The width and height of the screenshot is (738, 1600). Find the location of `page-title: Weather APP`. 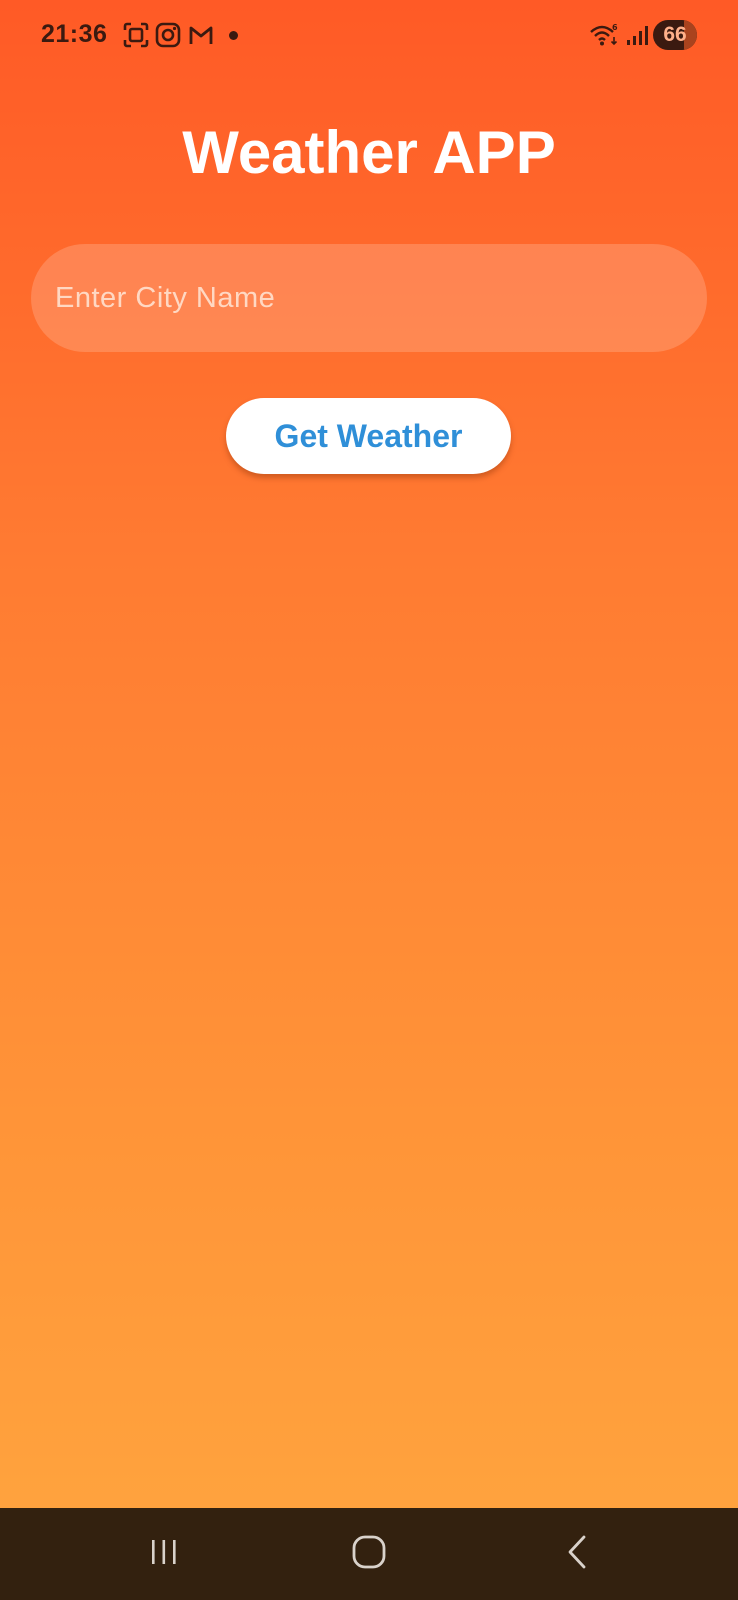

page-title: Weather APP is located at coordinates (369, 152).